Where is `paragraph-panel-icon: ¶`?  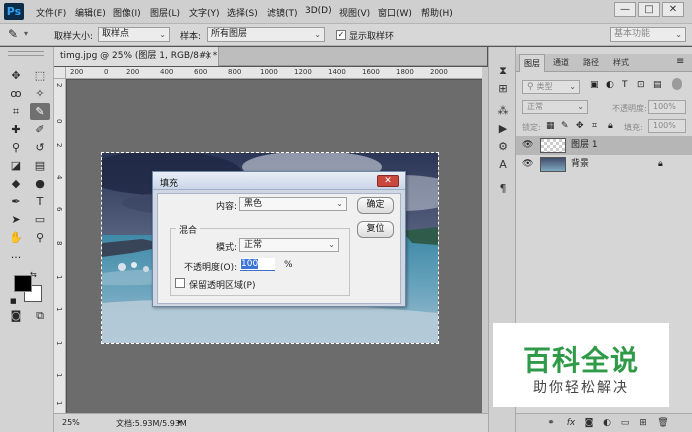 paragraph-panel-icon: ¶ is located at coordinates (503, 189).